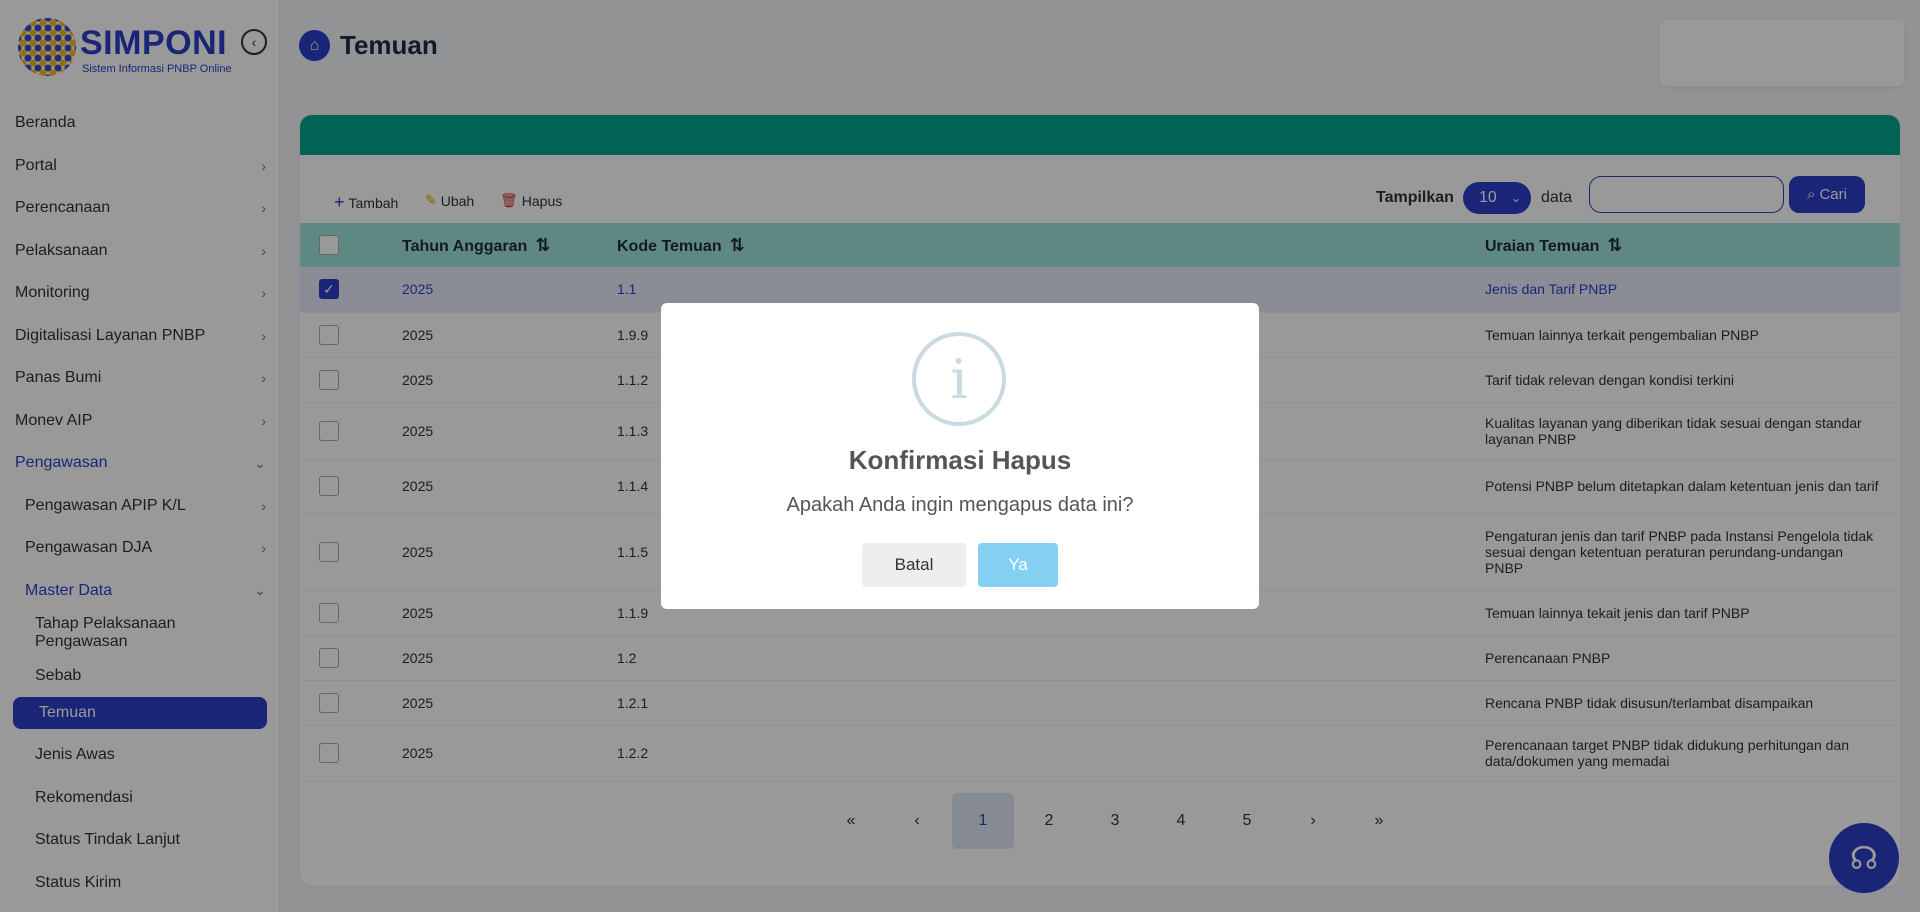 This screenshot has height=912, width=1920. I want to click on info-icon: i, so click(959, 379).